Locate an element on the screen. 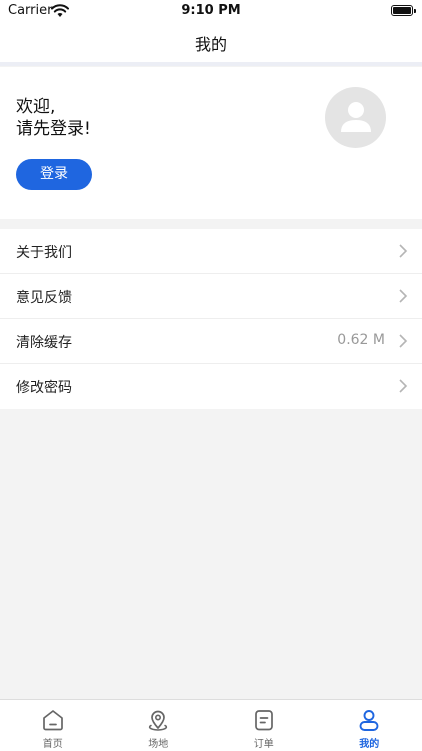 The image size is (422, 751). location-pin-icon is located at coordinates (158, 720).